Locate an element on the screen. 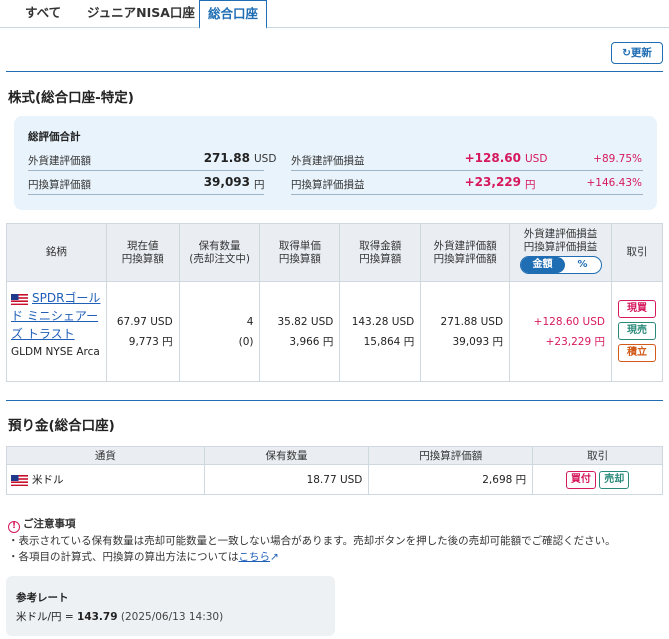  value-yen: 39,093 円 is located at coordinates (478, 341).